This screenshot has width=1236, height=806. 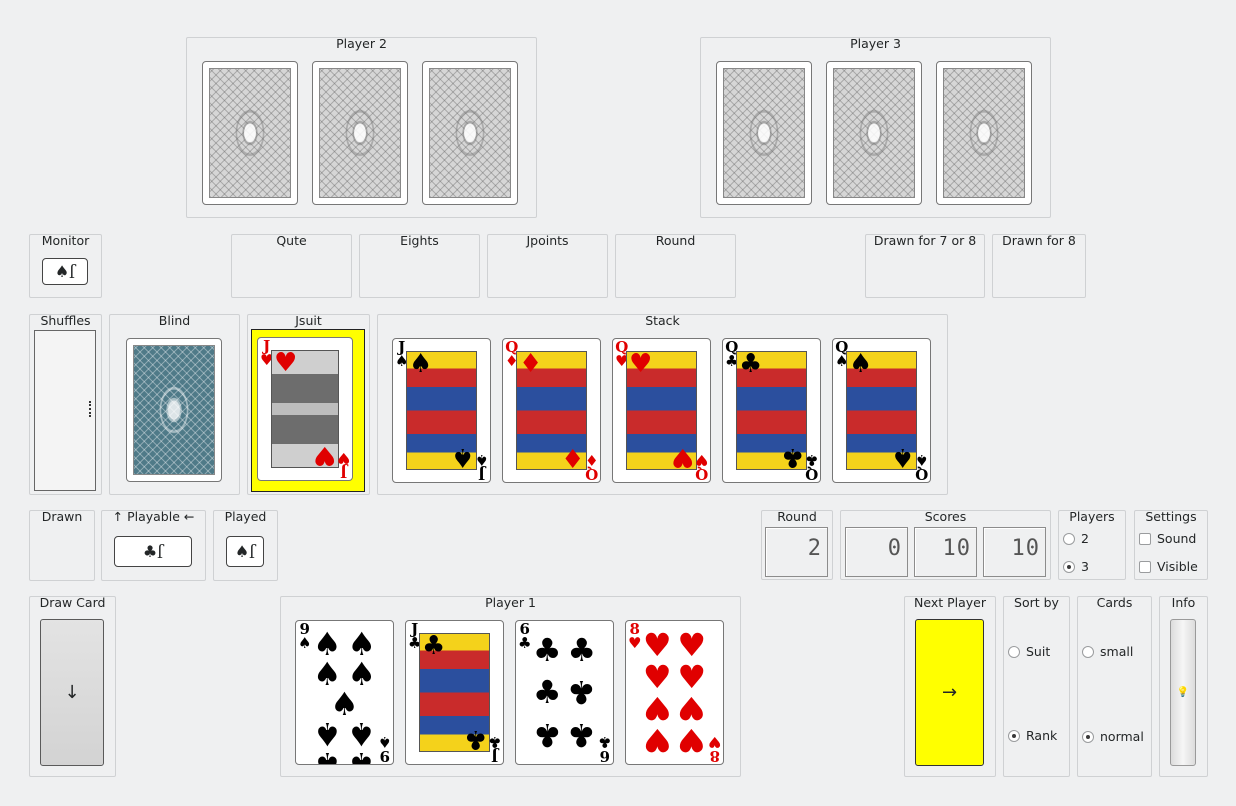 I want to click on score-display-2: 10, so click(x=945, y=552).